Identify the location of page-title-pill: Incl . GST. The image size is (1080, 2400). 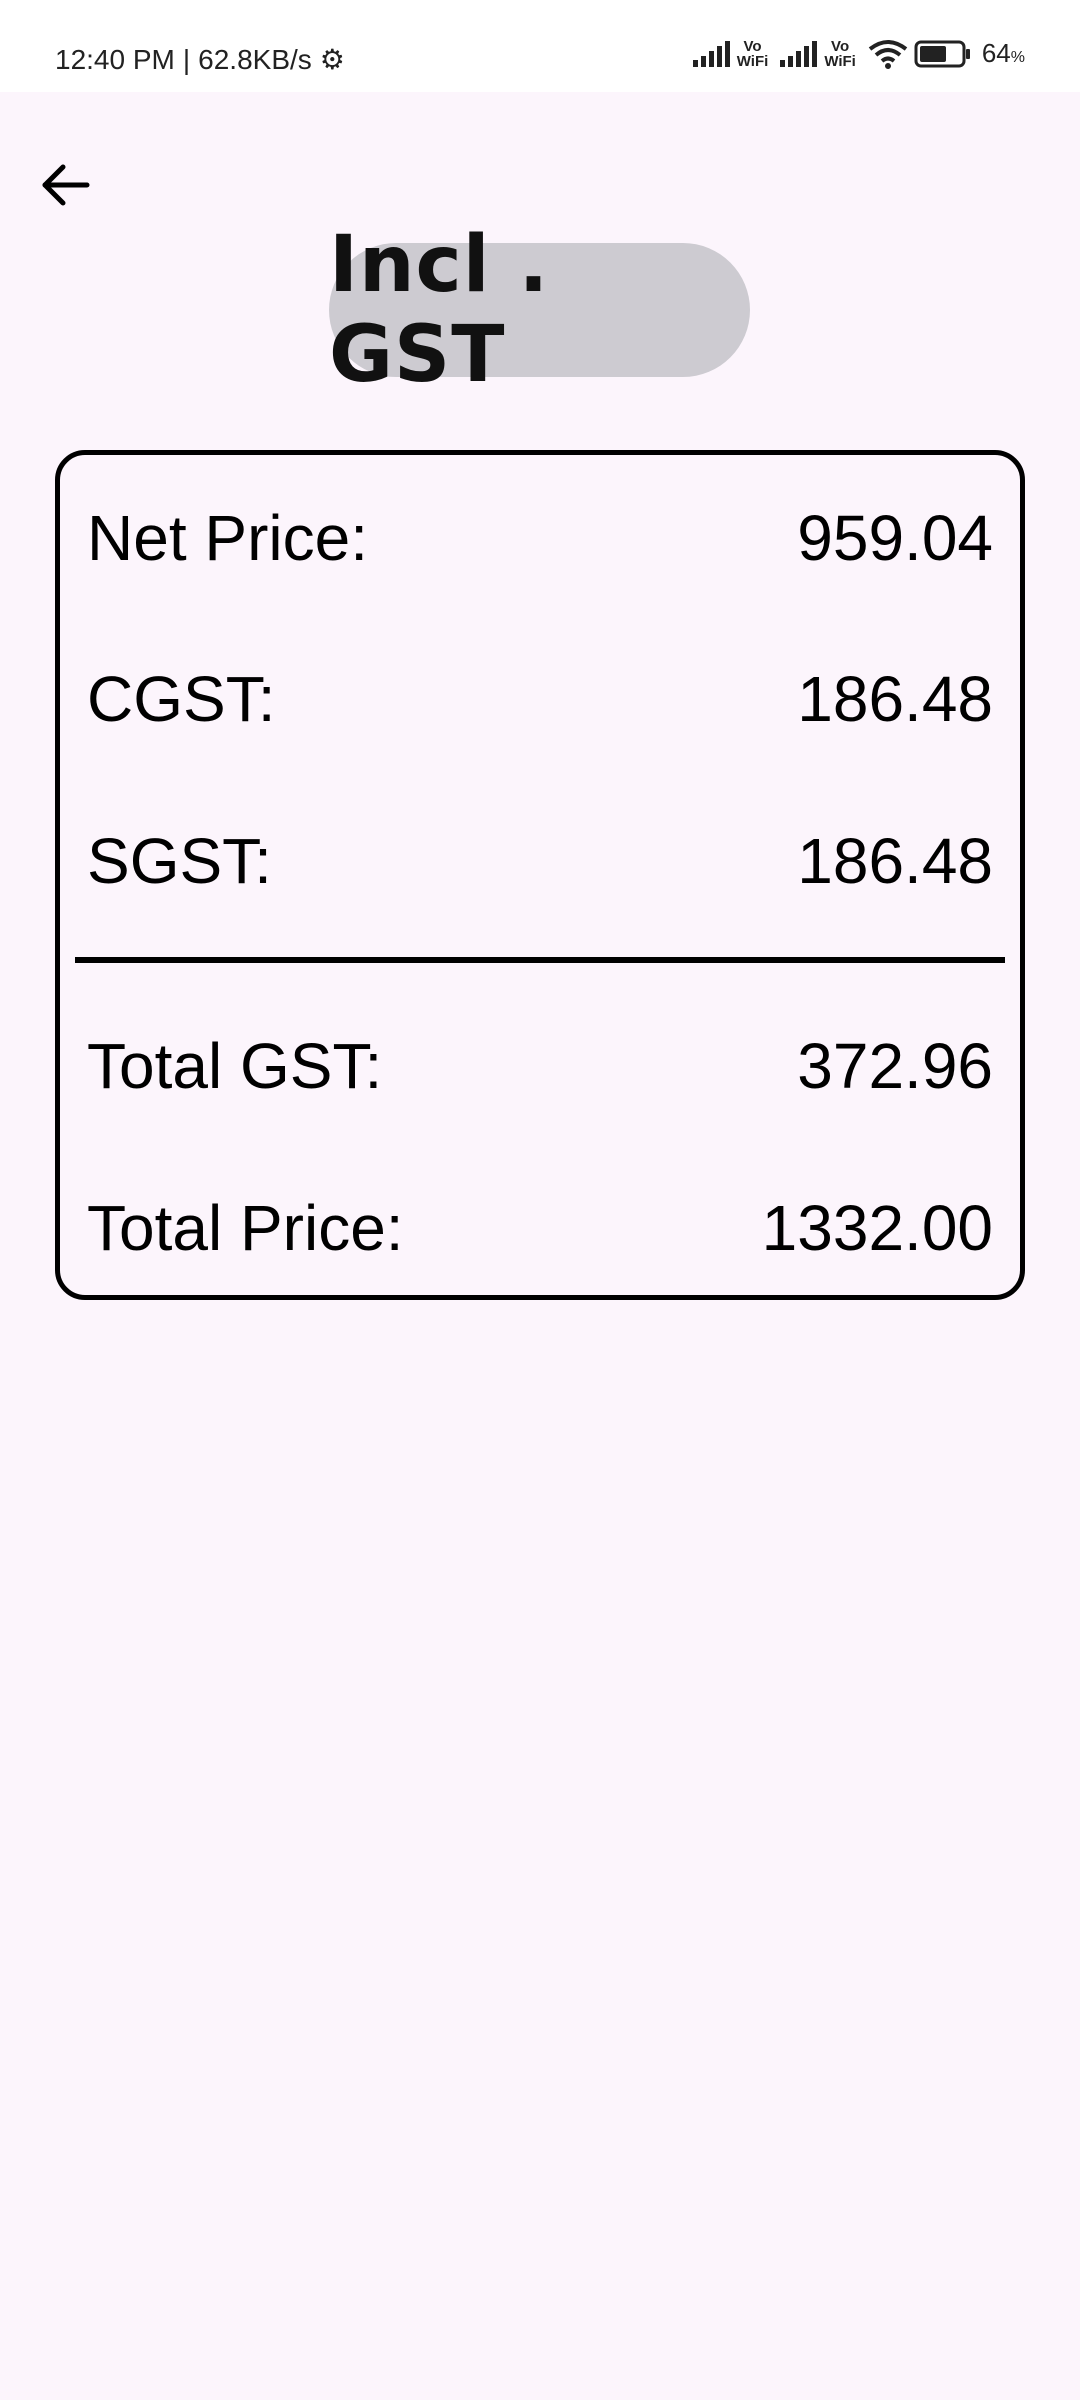
(539, 310).